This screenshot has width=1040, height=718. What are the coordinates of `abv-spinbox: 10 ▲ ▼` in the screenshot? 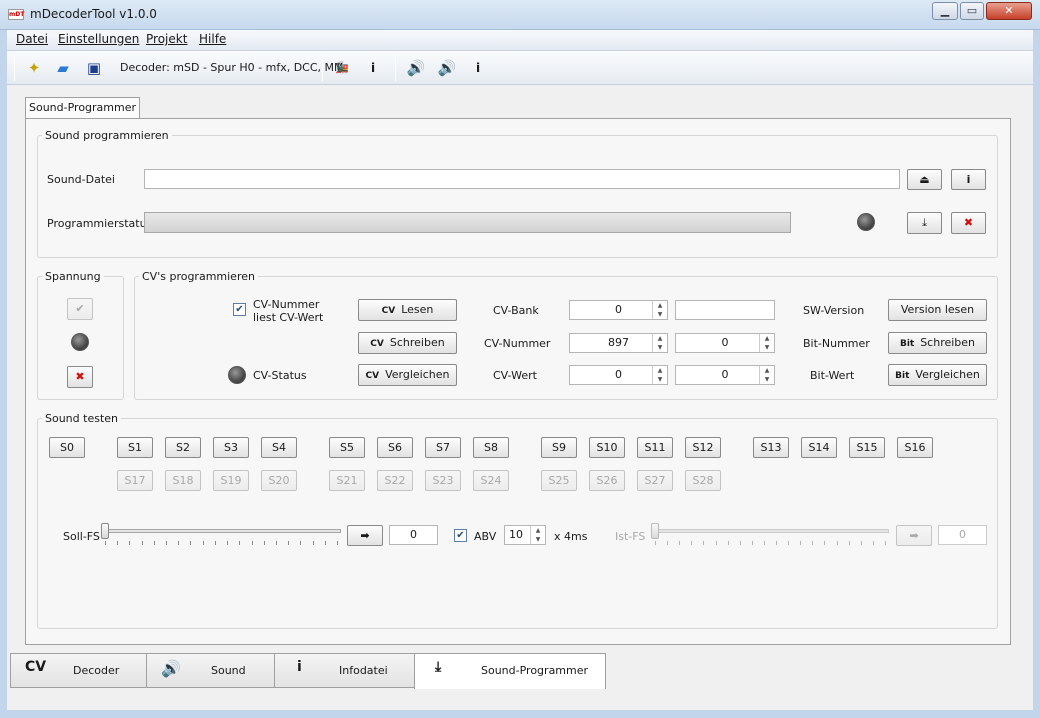 It's located at (525, 535).